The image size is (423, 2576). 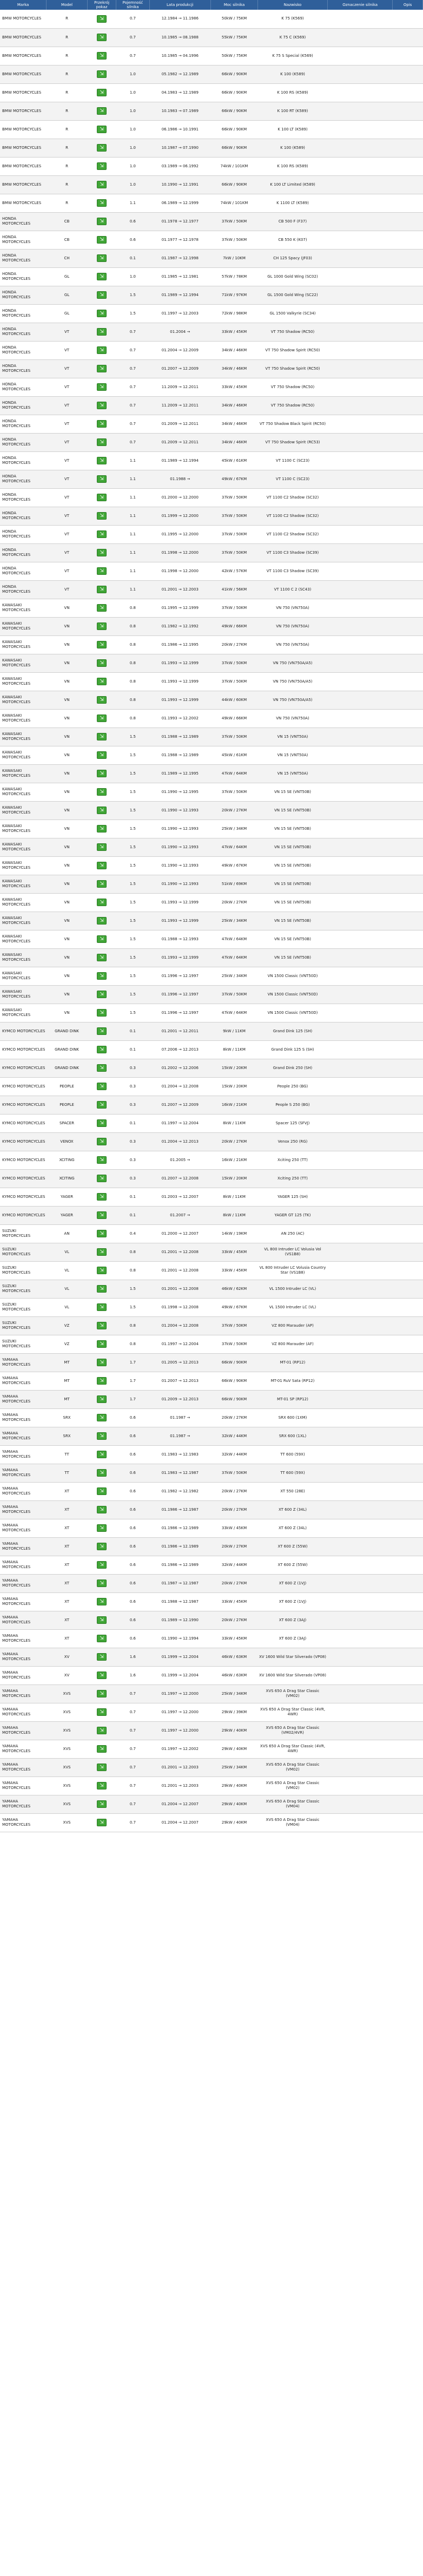 What do you see at coordinates (360, 167) in the screenshot?
I see `engine-code-cell` at bounding box center [360, 167].